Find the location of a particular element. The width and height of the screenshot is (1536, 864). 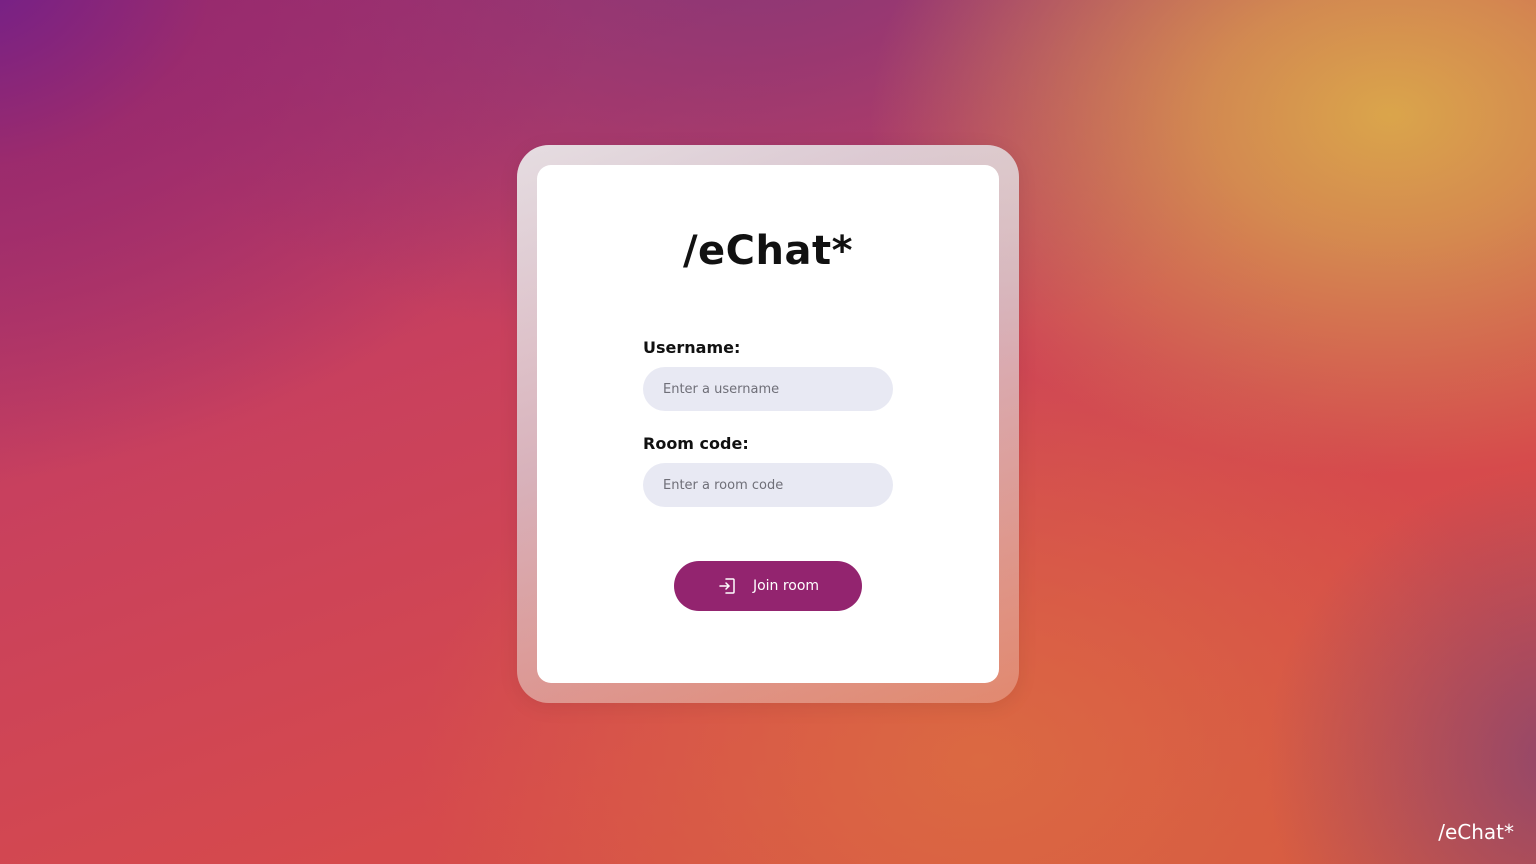

app-logo: /eChat* is located at coordinates (768, 251).